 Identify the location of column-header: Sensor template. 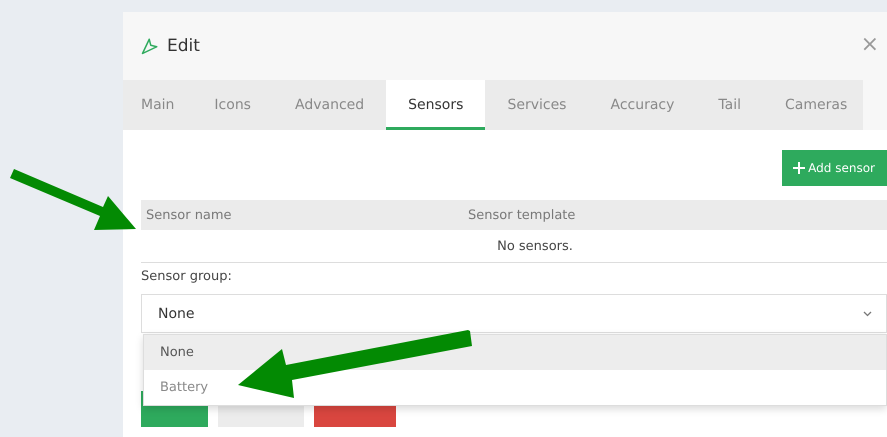
(521, 215).